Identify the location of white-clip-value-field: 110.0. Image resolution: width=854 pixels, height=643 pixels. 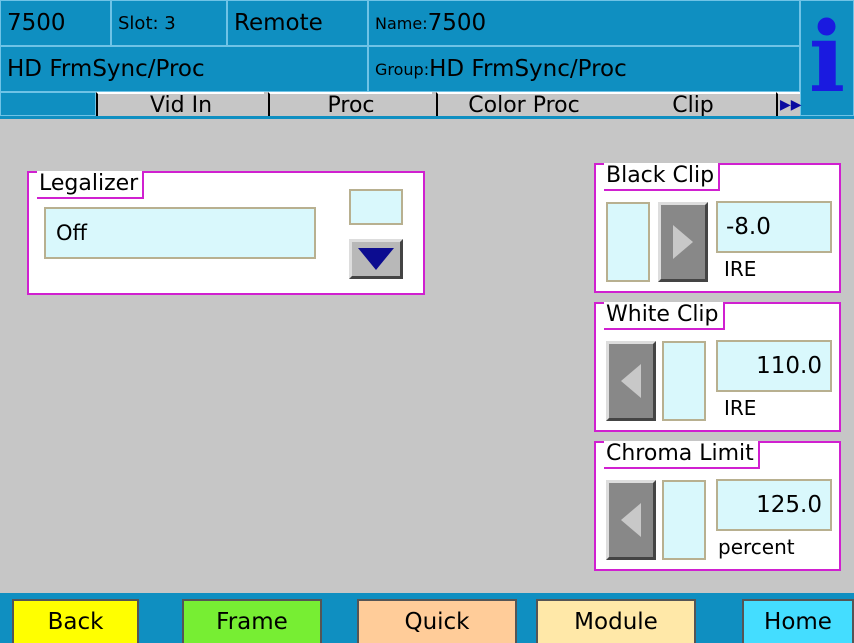
(774, 366).